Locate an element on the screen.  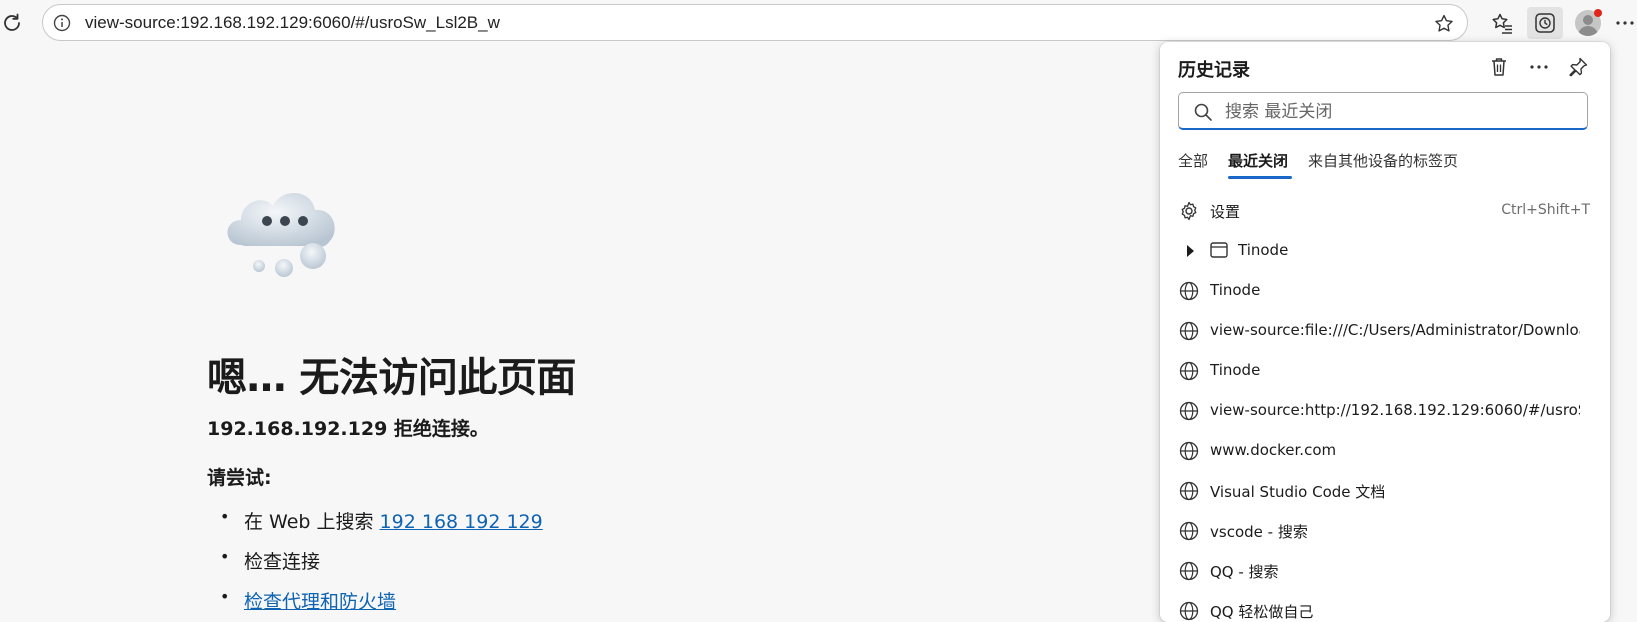
settings-more-button is located at coordinates (1624, 23).